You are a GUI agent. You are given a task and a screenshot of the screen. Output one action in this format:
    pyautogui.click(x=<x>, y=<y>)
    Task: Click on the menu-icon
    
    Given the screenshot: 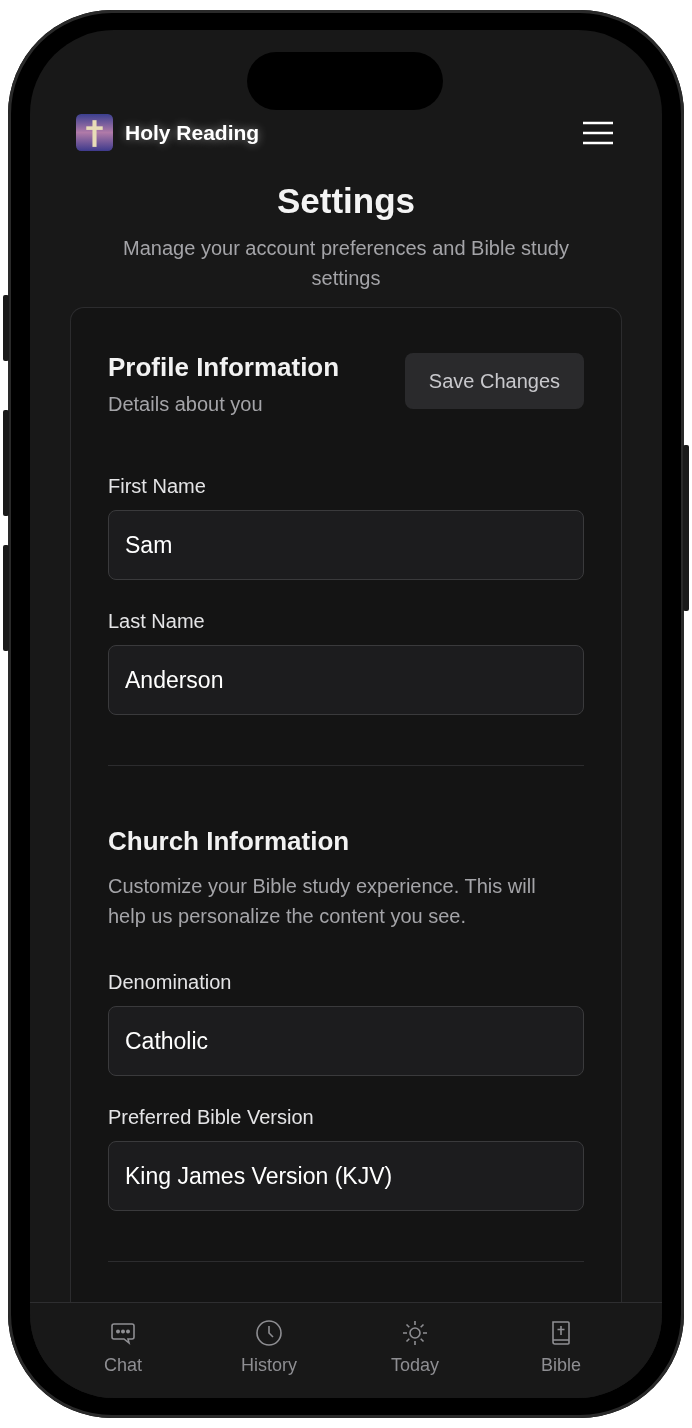 What is the action you would take?
    pyautogui.click(x=598, y=132)
    